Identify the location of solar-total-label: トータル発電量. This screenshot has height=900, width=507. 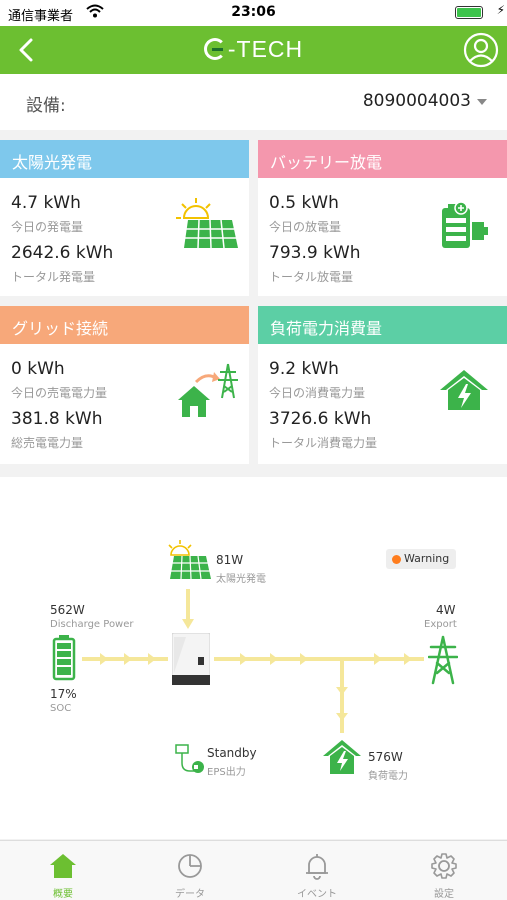
(53, 277).